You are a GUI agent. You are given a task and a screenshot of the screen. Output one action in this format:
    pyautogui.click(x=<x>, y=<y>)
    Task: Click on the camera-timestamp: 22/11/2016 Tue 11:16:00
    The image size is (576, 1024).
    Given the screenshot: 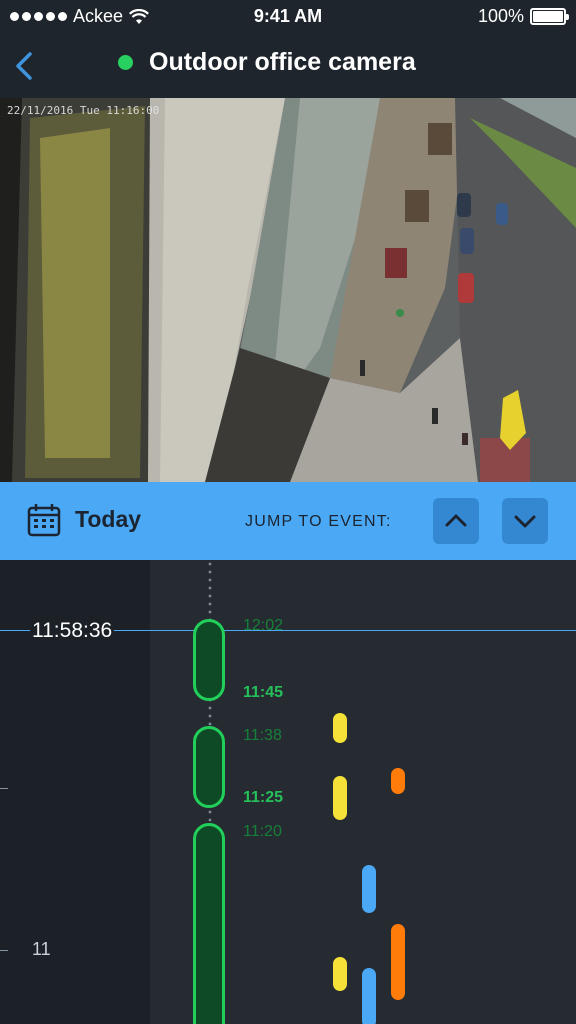 What is the action you would take?
    pyautogui.click(x=83, y=110)
    